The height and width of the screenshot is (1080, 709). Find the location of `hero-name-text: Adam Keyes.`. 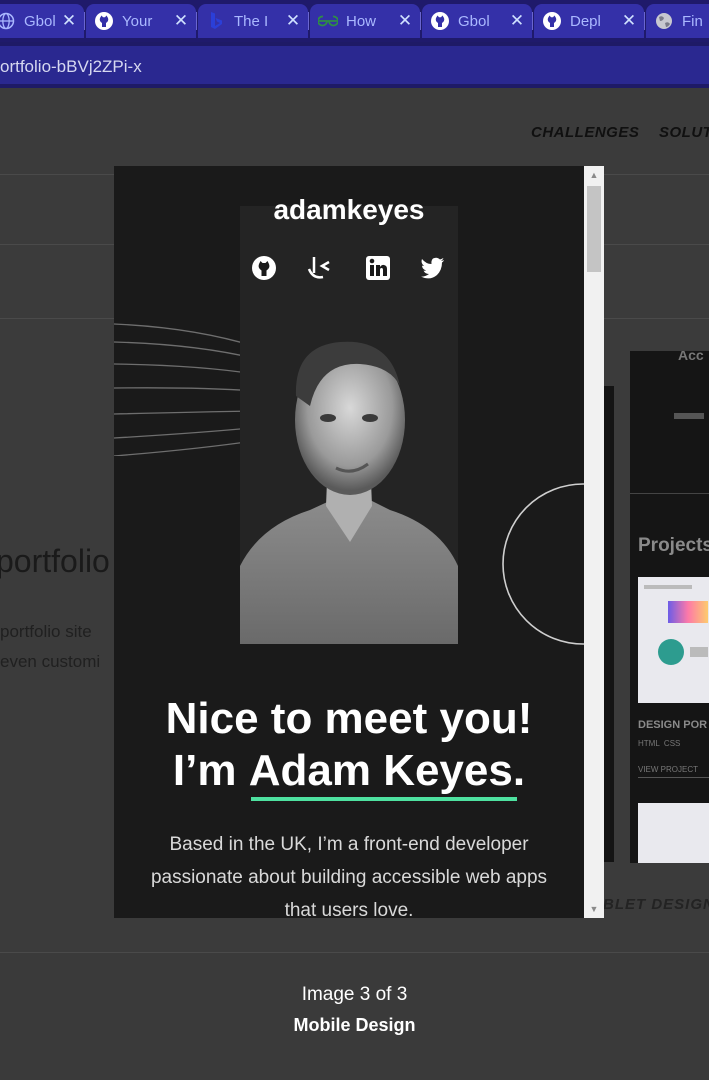

hero-name-text: Adam Keyes. is located at coordinates (387, 770).